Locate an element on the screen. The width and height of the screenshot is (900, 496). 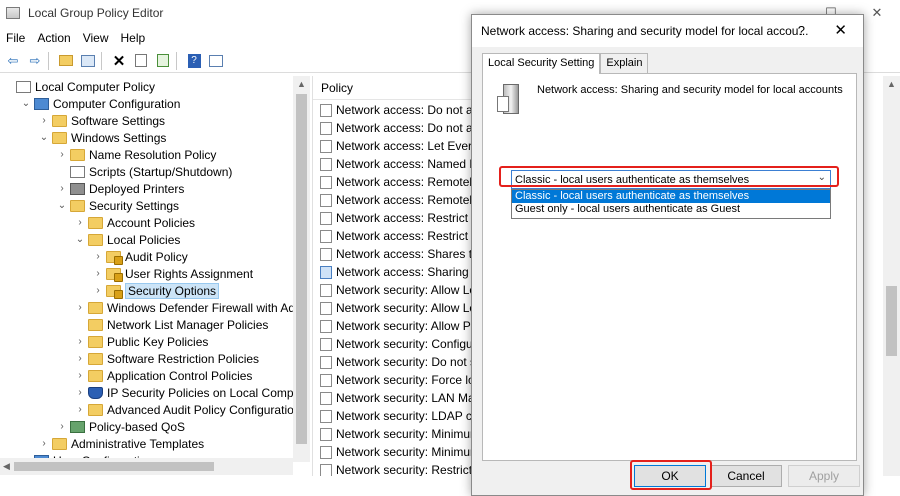
back-icon: ⇦ is located at coordinates (13, 61).